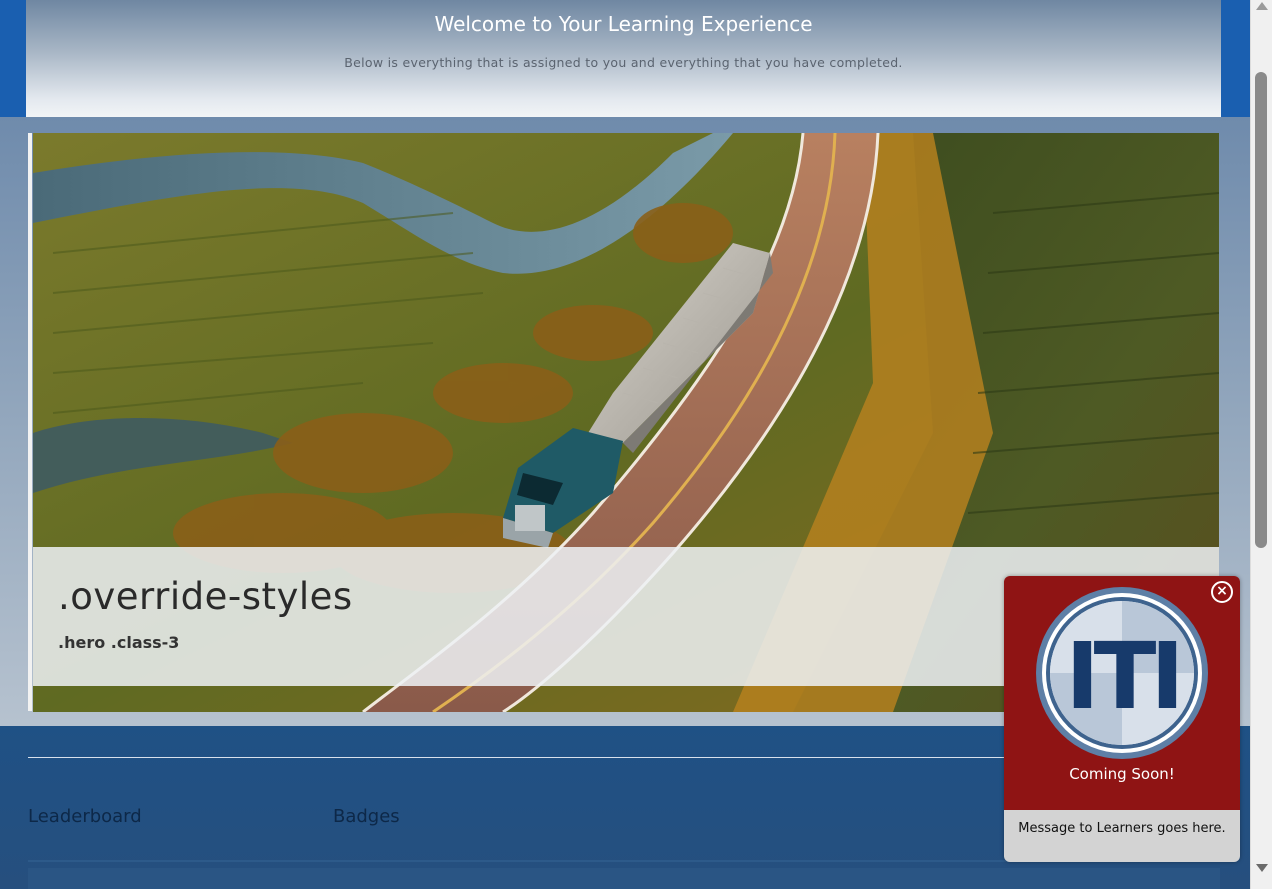 This screenshot has width=1272, height=889. Describe the element at coordinates (1121, 676) in the screenshot. I see `iti-logo-text: ITI` at that location.